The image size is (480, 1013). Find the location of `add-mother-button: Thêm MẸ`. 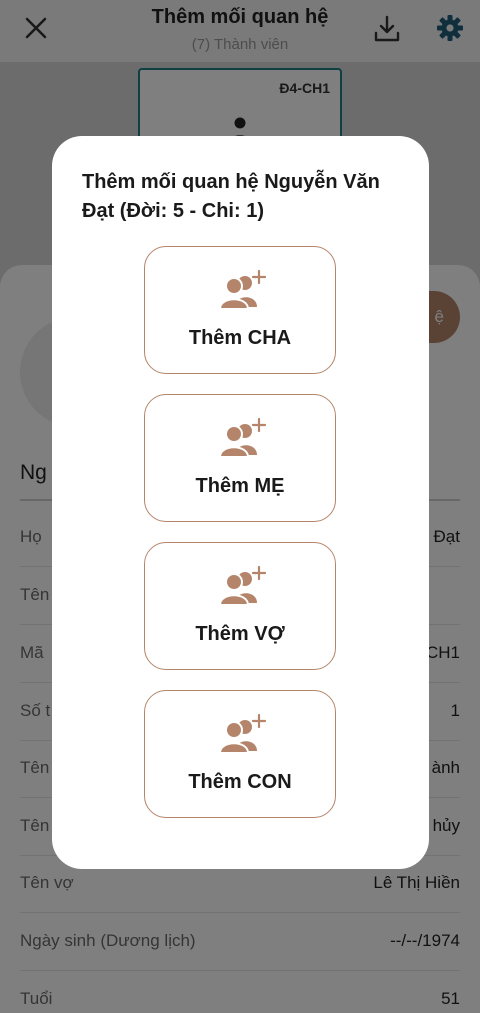

add-mother-button: Thêm MẸ is located at coordinates (240, 458).